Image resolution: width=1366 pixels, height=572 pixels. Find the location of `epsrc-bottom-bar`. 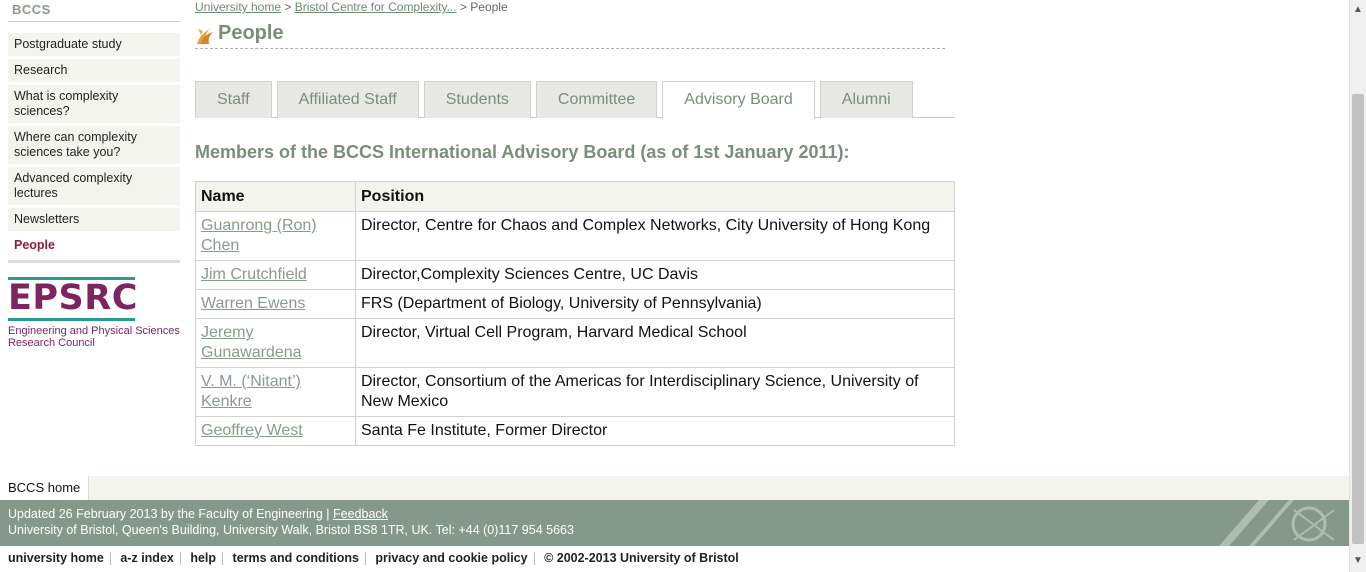

epsrc-bottom-bar is located at coordinates (71, 319).